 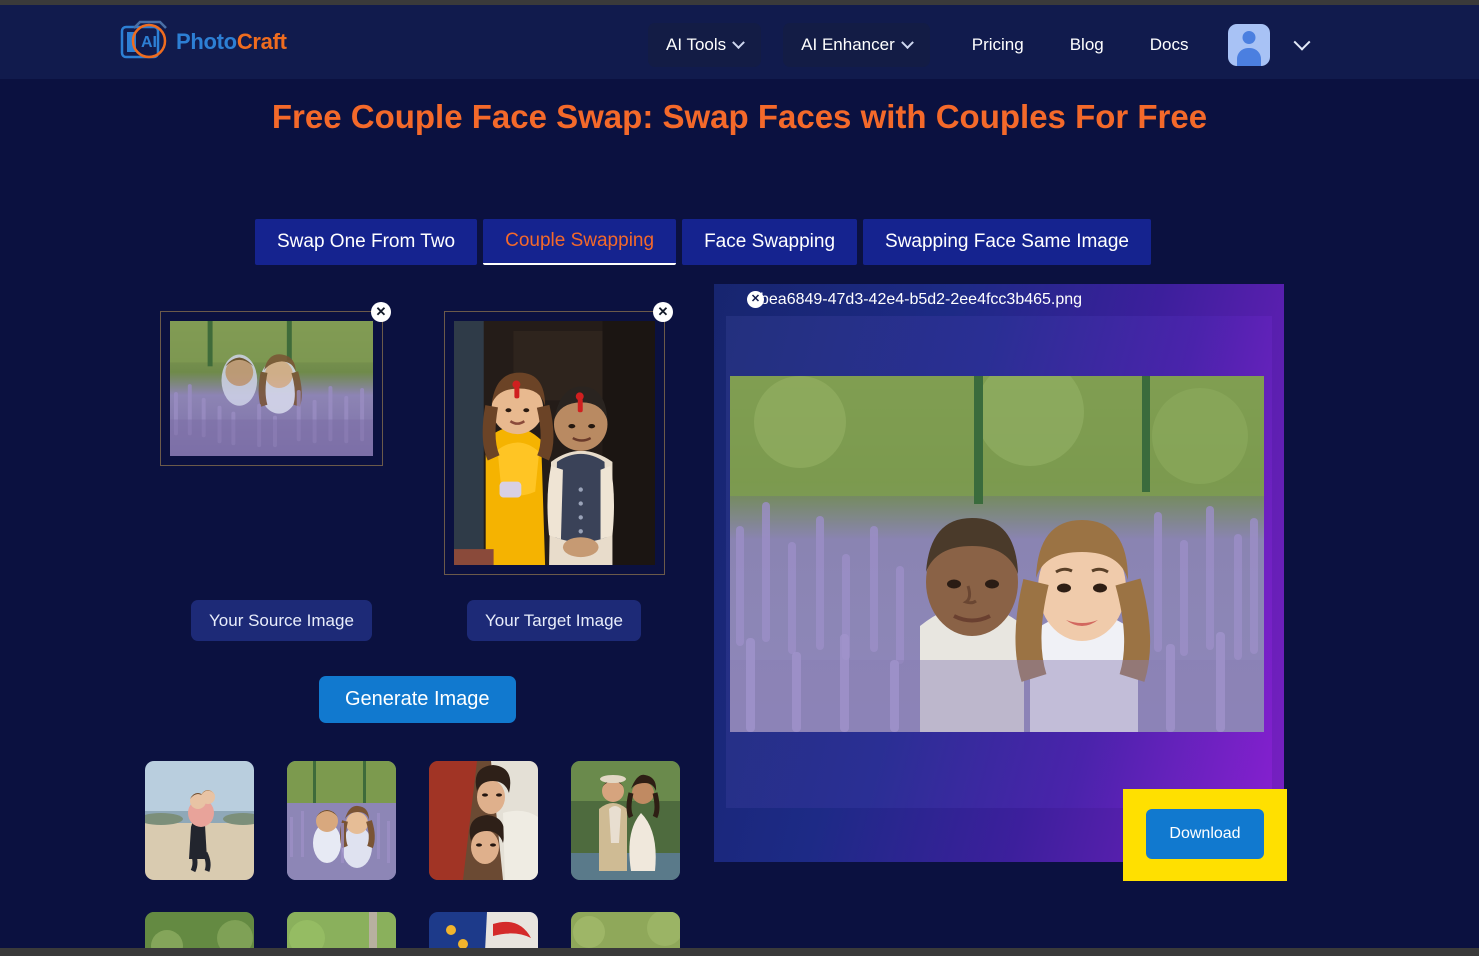 What do you see at coordinates (848, 44) in the screenshot?
I see `nav-dropdown-ai-enhancer-label: AI Enhancer` at bounding box center [848, 44].